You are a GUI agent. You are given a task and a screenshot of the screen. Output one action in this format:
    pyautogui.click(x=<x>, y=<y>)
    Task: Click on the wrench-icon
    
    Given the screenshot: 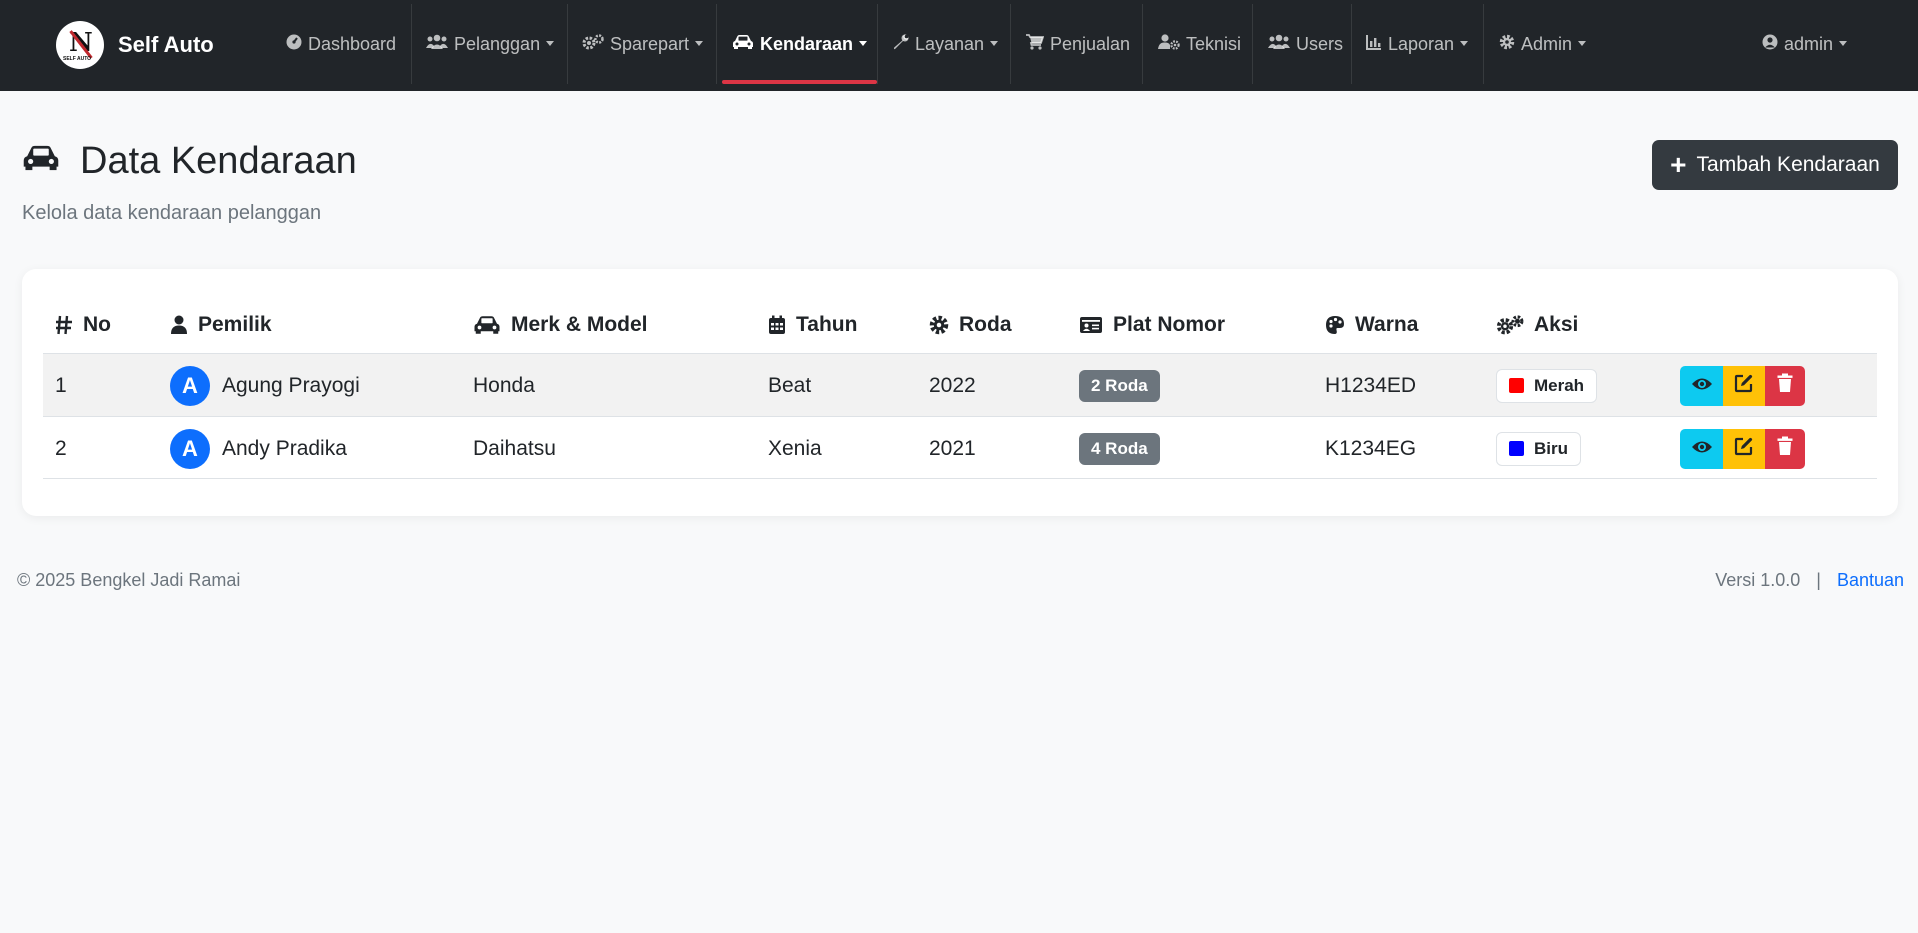 What is the action you would take?
    pyautogui.click(x=901, y=44)
    